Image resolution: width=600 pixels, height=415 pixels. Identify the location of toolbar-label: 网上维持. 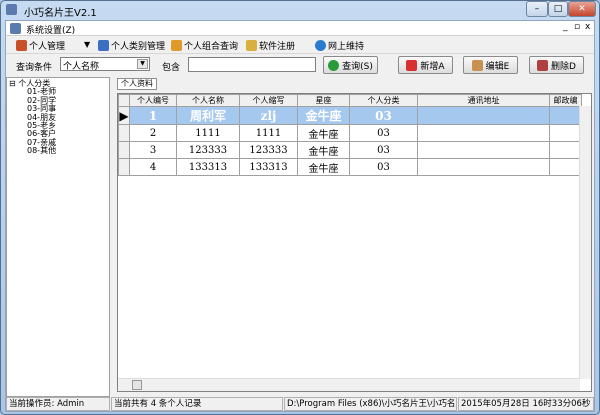
(346, 47).